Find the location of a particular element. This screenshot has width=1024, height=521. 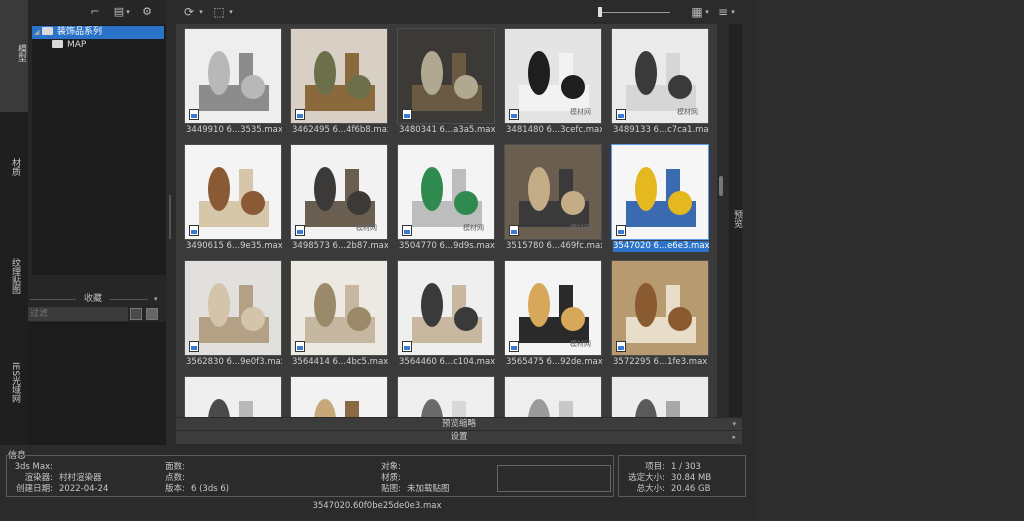

scrollbar-thumb is located at coordinates (721, 186).